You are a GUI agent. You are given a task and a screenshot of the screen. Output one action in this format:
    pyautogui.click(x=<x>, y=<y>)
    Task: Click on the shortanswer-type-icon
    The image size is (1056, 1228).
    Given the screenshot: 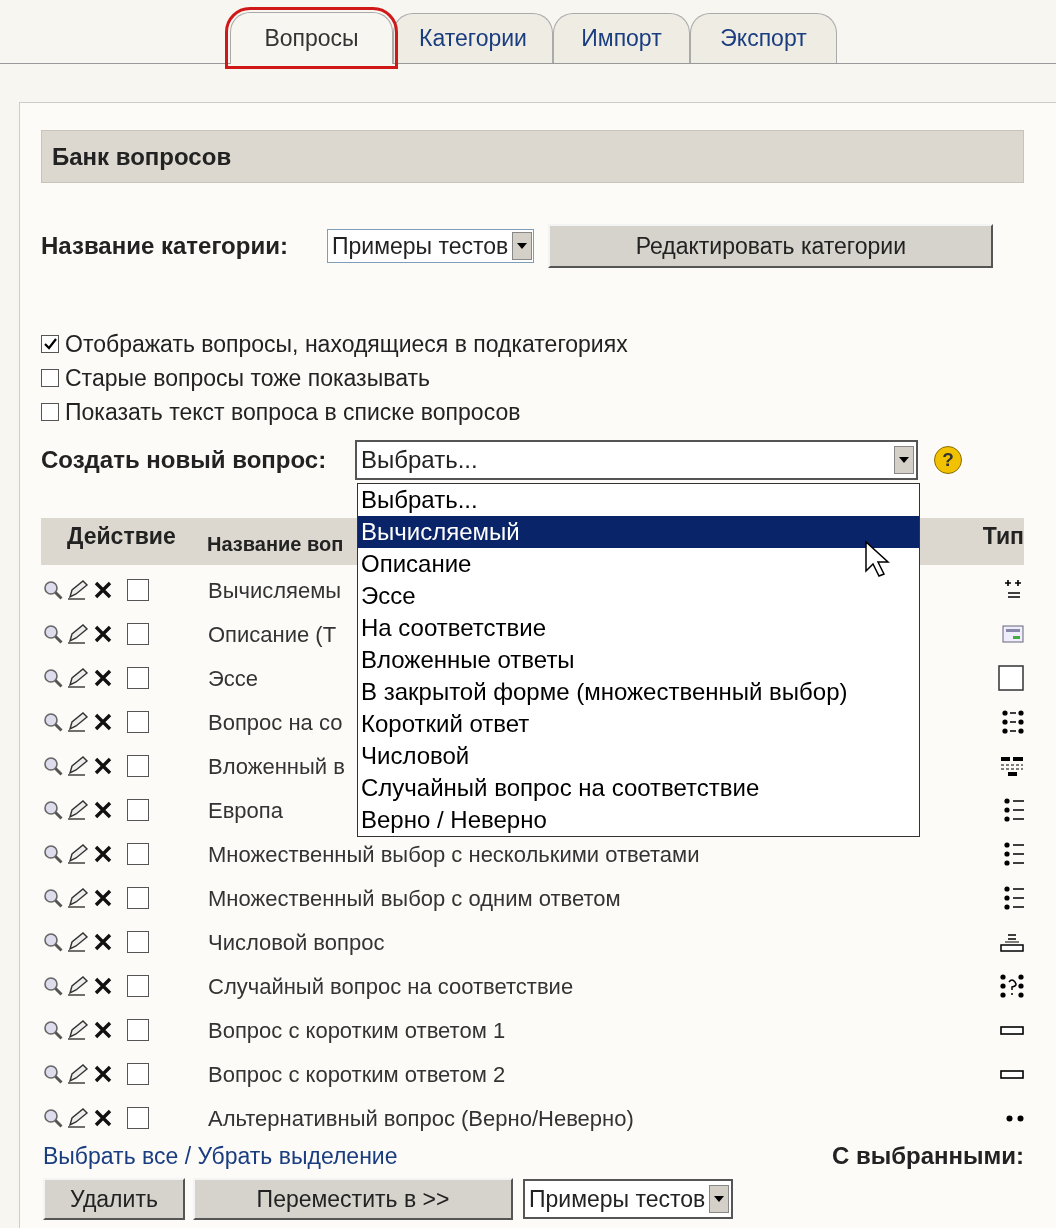 What is the action you would take?
    pyautogui.click(x=1012, y=1074)
    